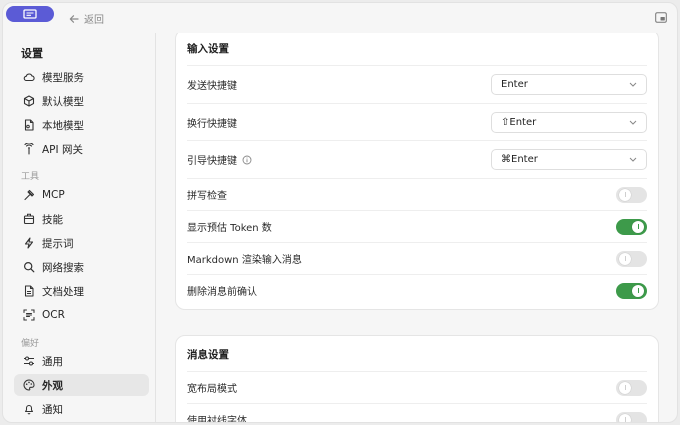 This screenshot has height=425, width=680. I want to click on card-title: 消息设置, so click(208, 355).